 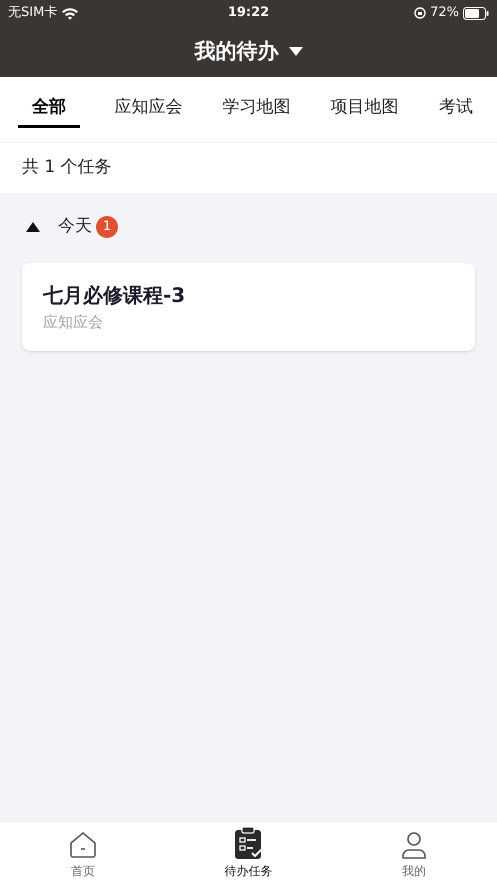 What do you see at coordinates (148, 109) in the screenshot?
I see `tab: 应知应会` at bounding box center [148, 109].